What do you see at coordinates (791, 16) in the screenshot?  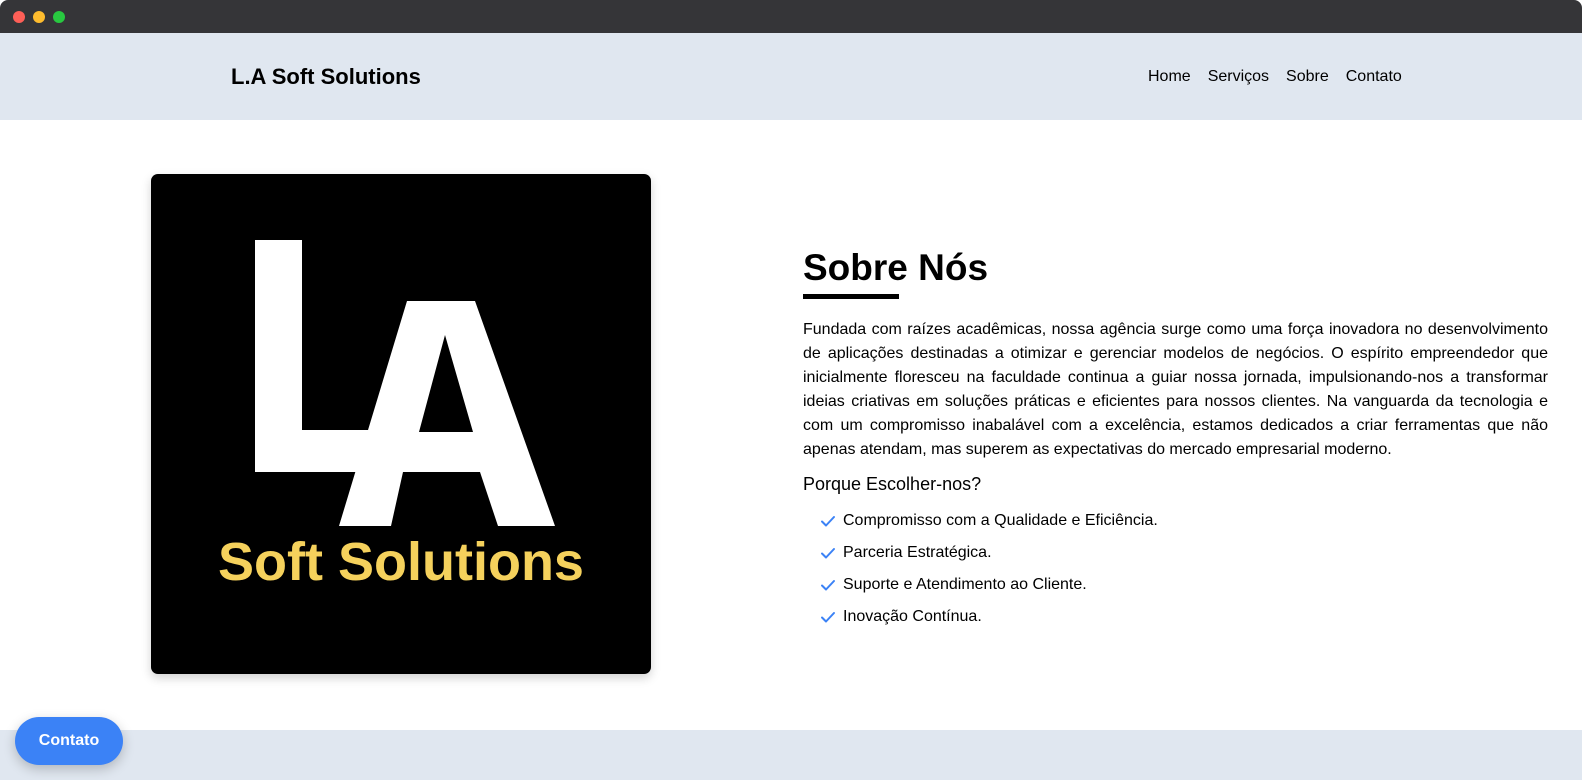 I see `window-titlebar` at bounding box center [791, 16].